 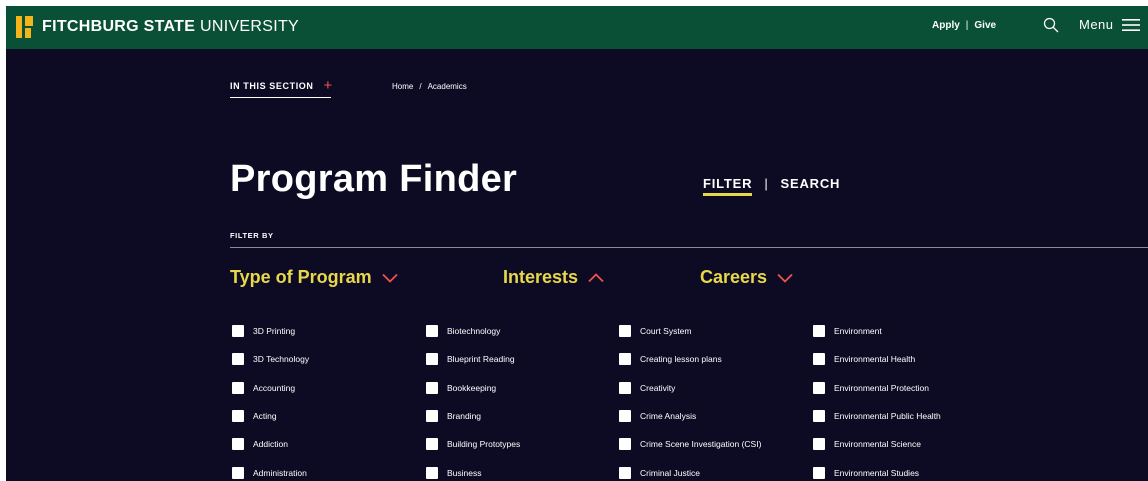 What do you see at coordinates (280, 97) in the screenshot?
I see `in-this-section-underline` at bounding box center [280, 97].